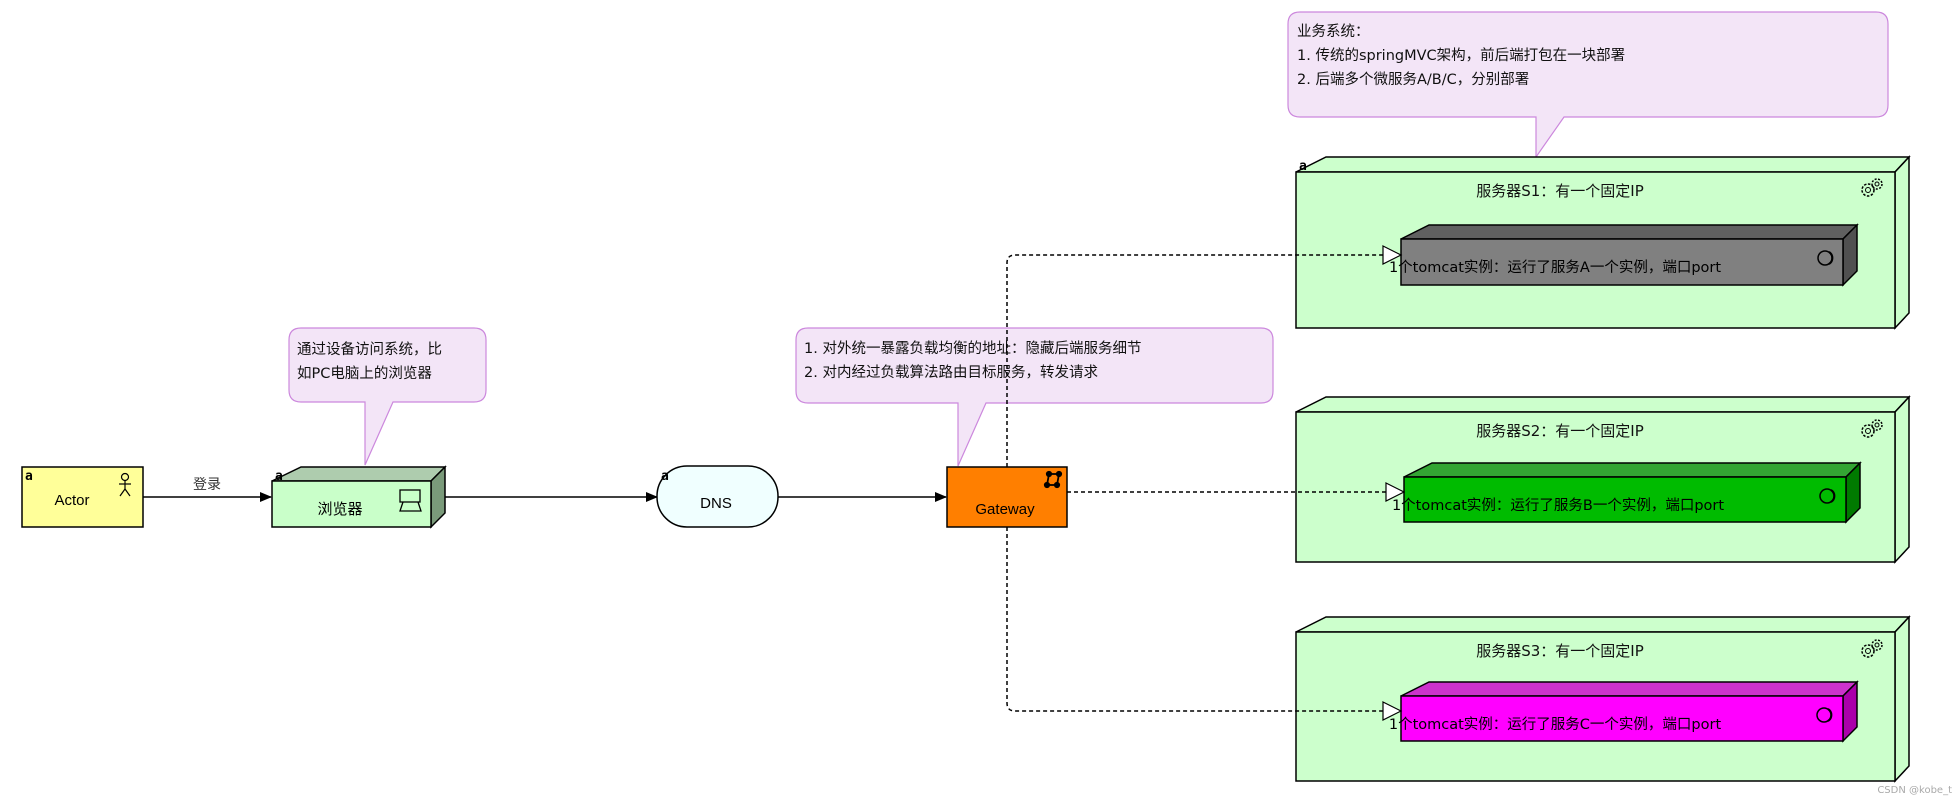  I want to click on actor-label: Actor, so click(71, 500).